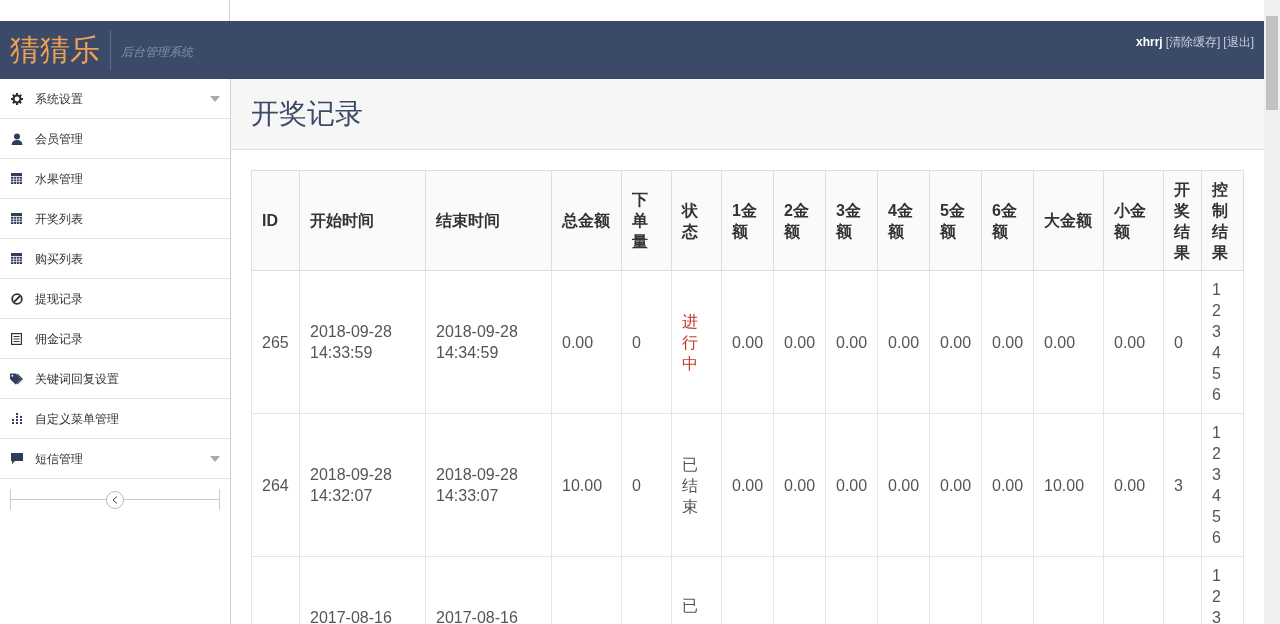 The image size is (1280, 624). I want to click on collapse-button, so click(115, 500).